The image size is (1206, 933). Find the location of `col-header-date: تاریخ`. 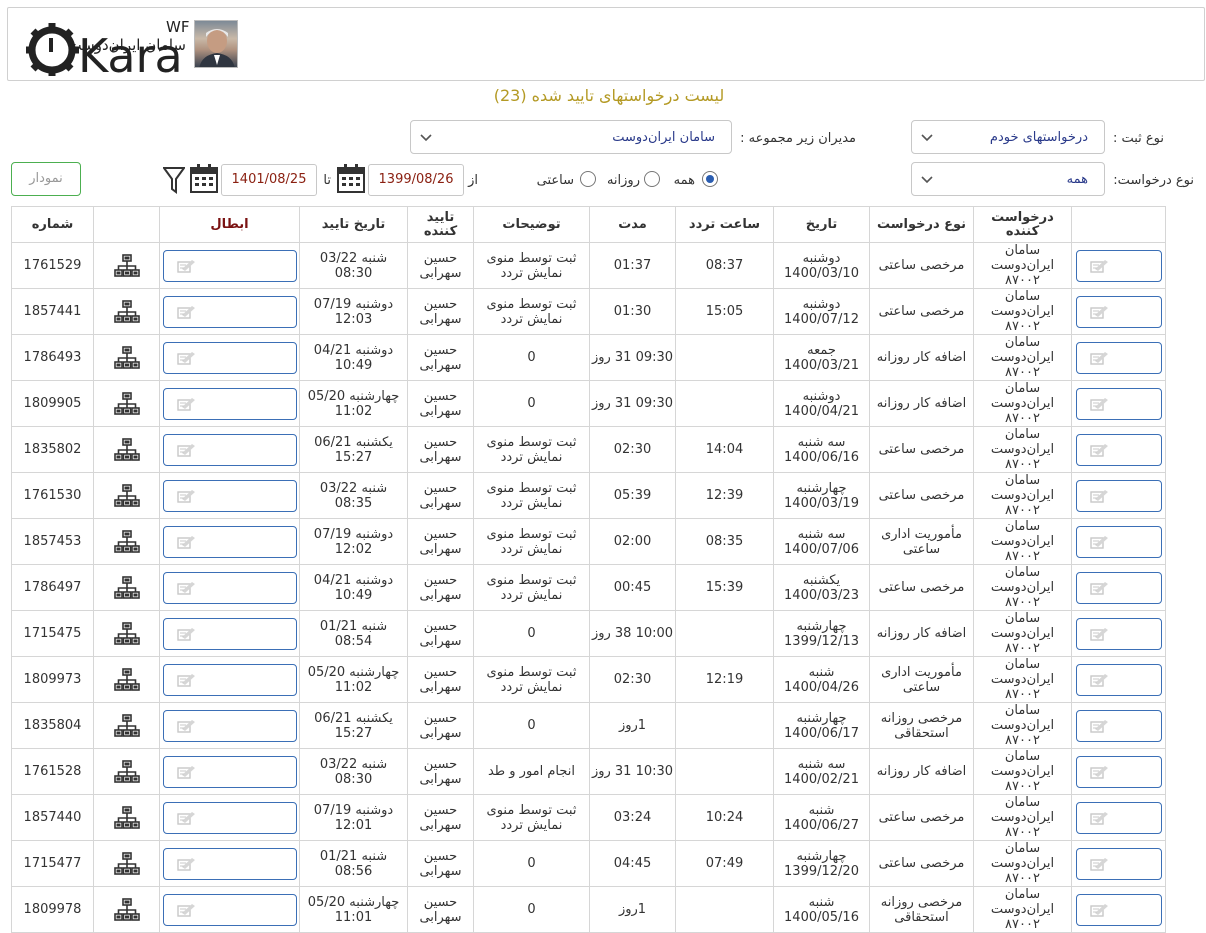

col-header-date: تاریخ is located at coordinates (821, 224).